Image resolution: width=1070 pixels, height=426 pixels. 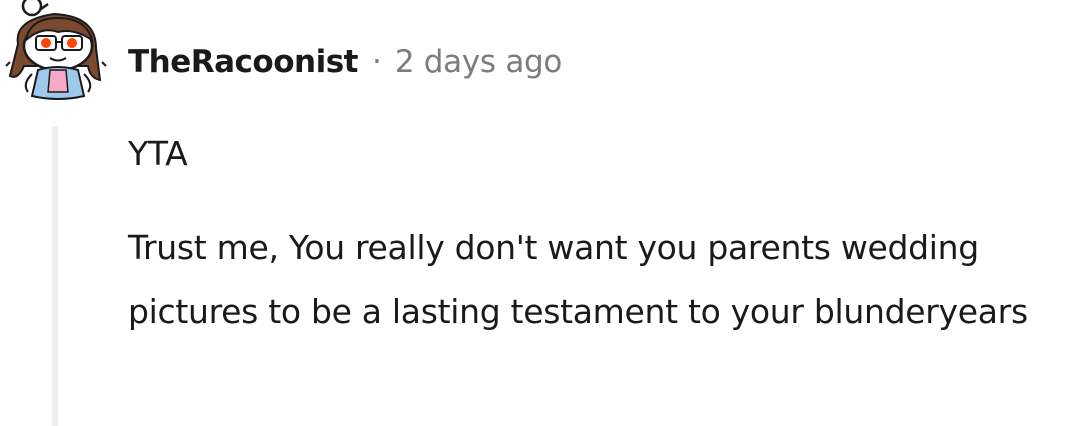 What do you see at coordinates (58, 52) in the screenshot?
I see `user-avatar-icon` at bounding box center [58, 52].